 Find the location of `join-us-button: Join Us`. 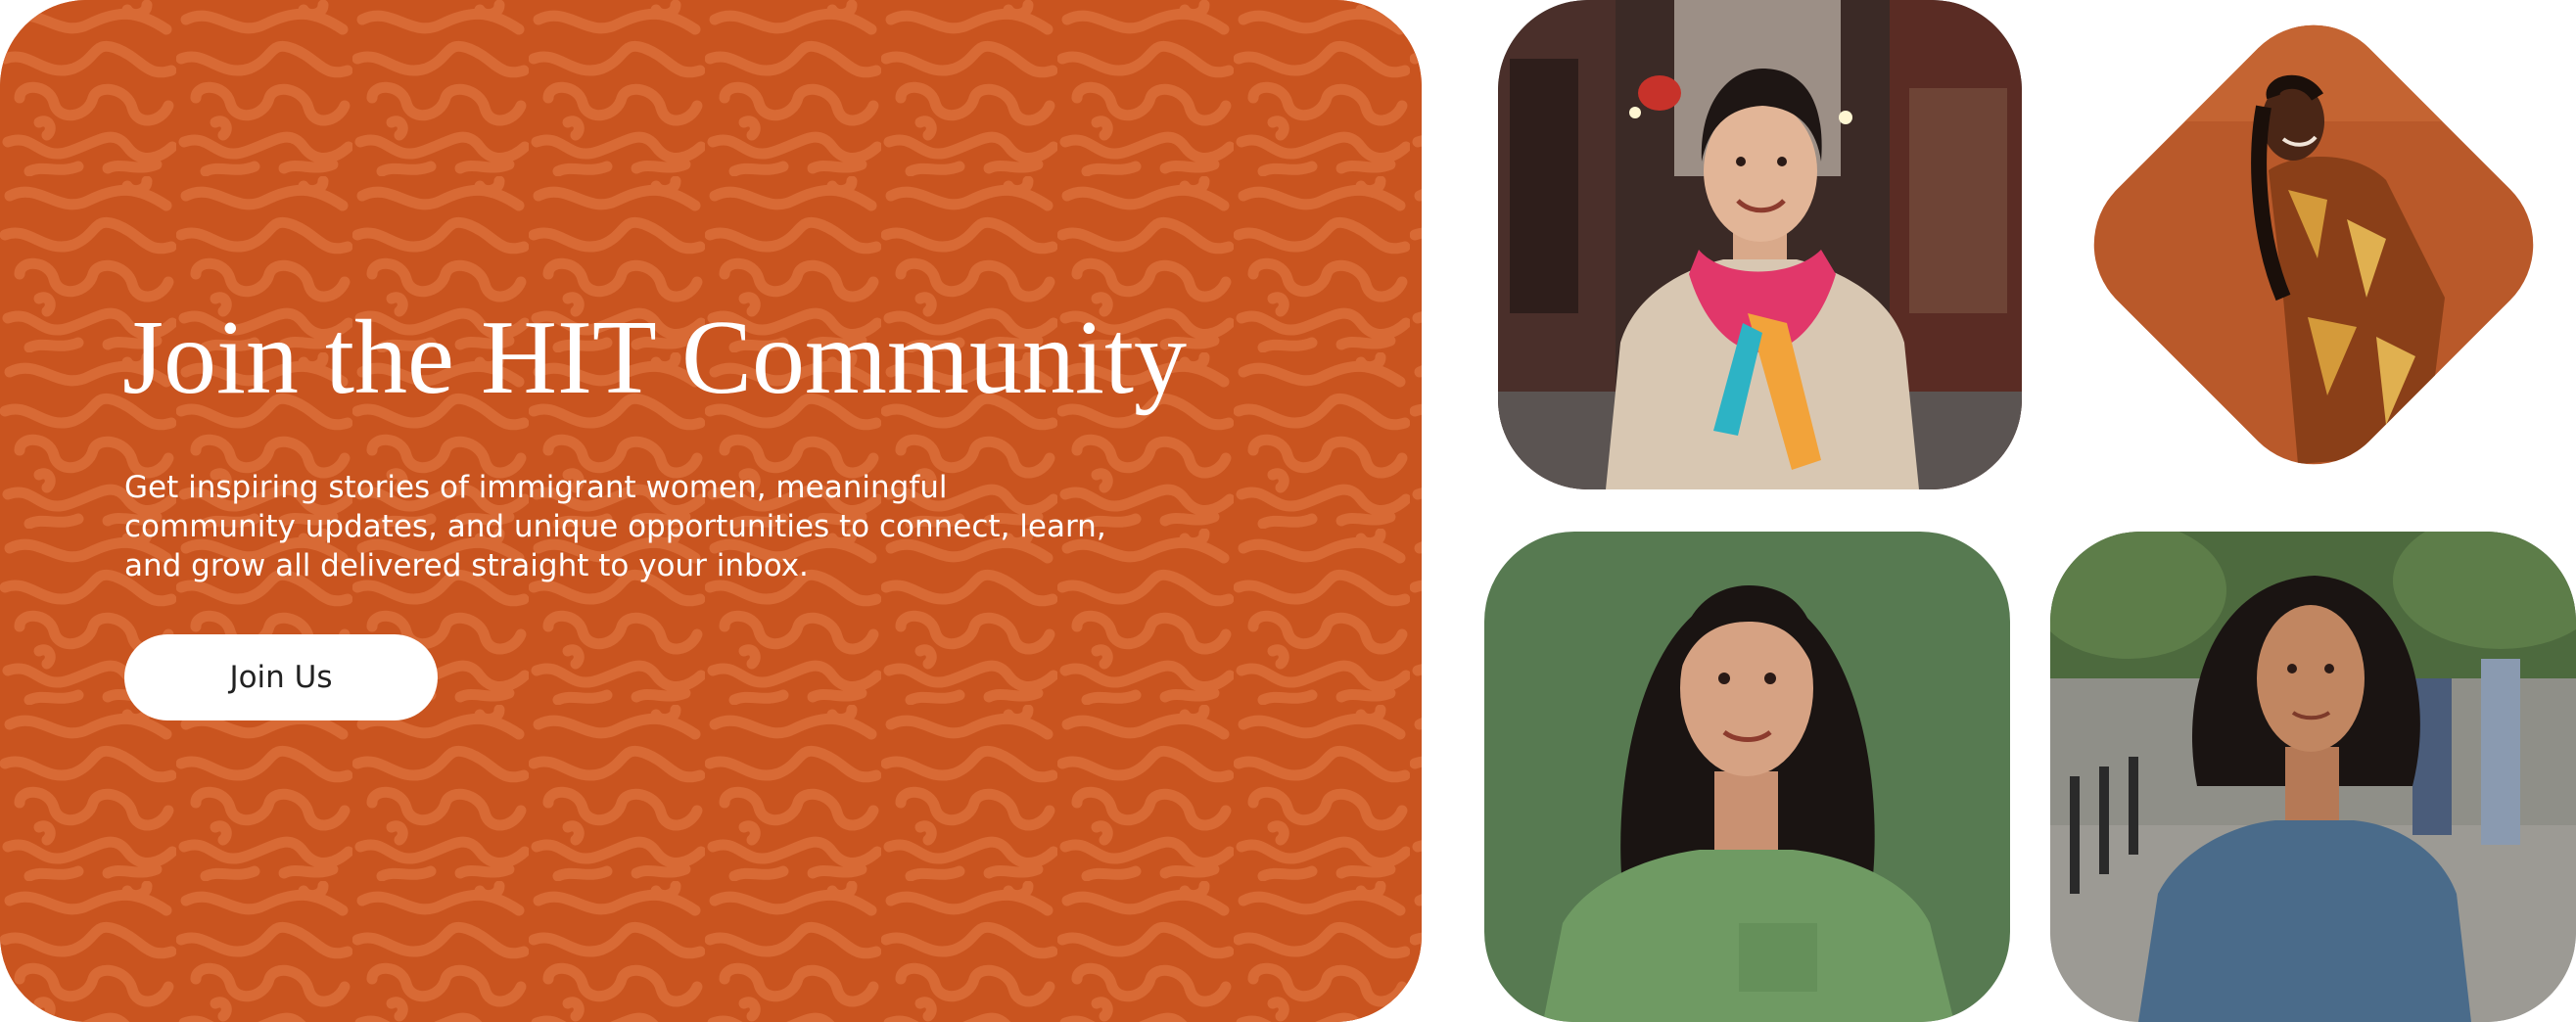

join-us-button: Join Us is located at coordinates (281, 677).